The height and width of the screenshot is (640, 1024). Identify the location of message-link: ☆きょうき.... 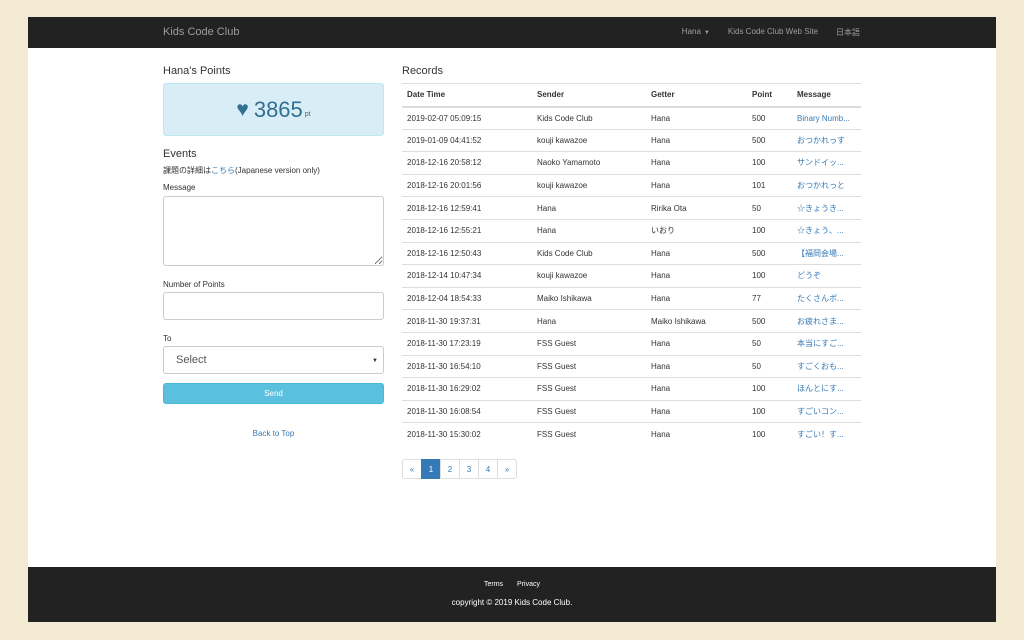
(826, 208).